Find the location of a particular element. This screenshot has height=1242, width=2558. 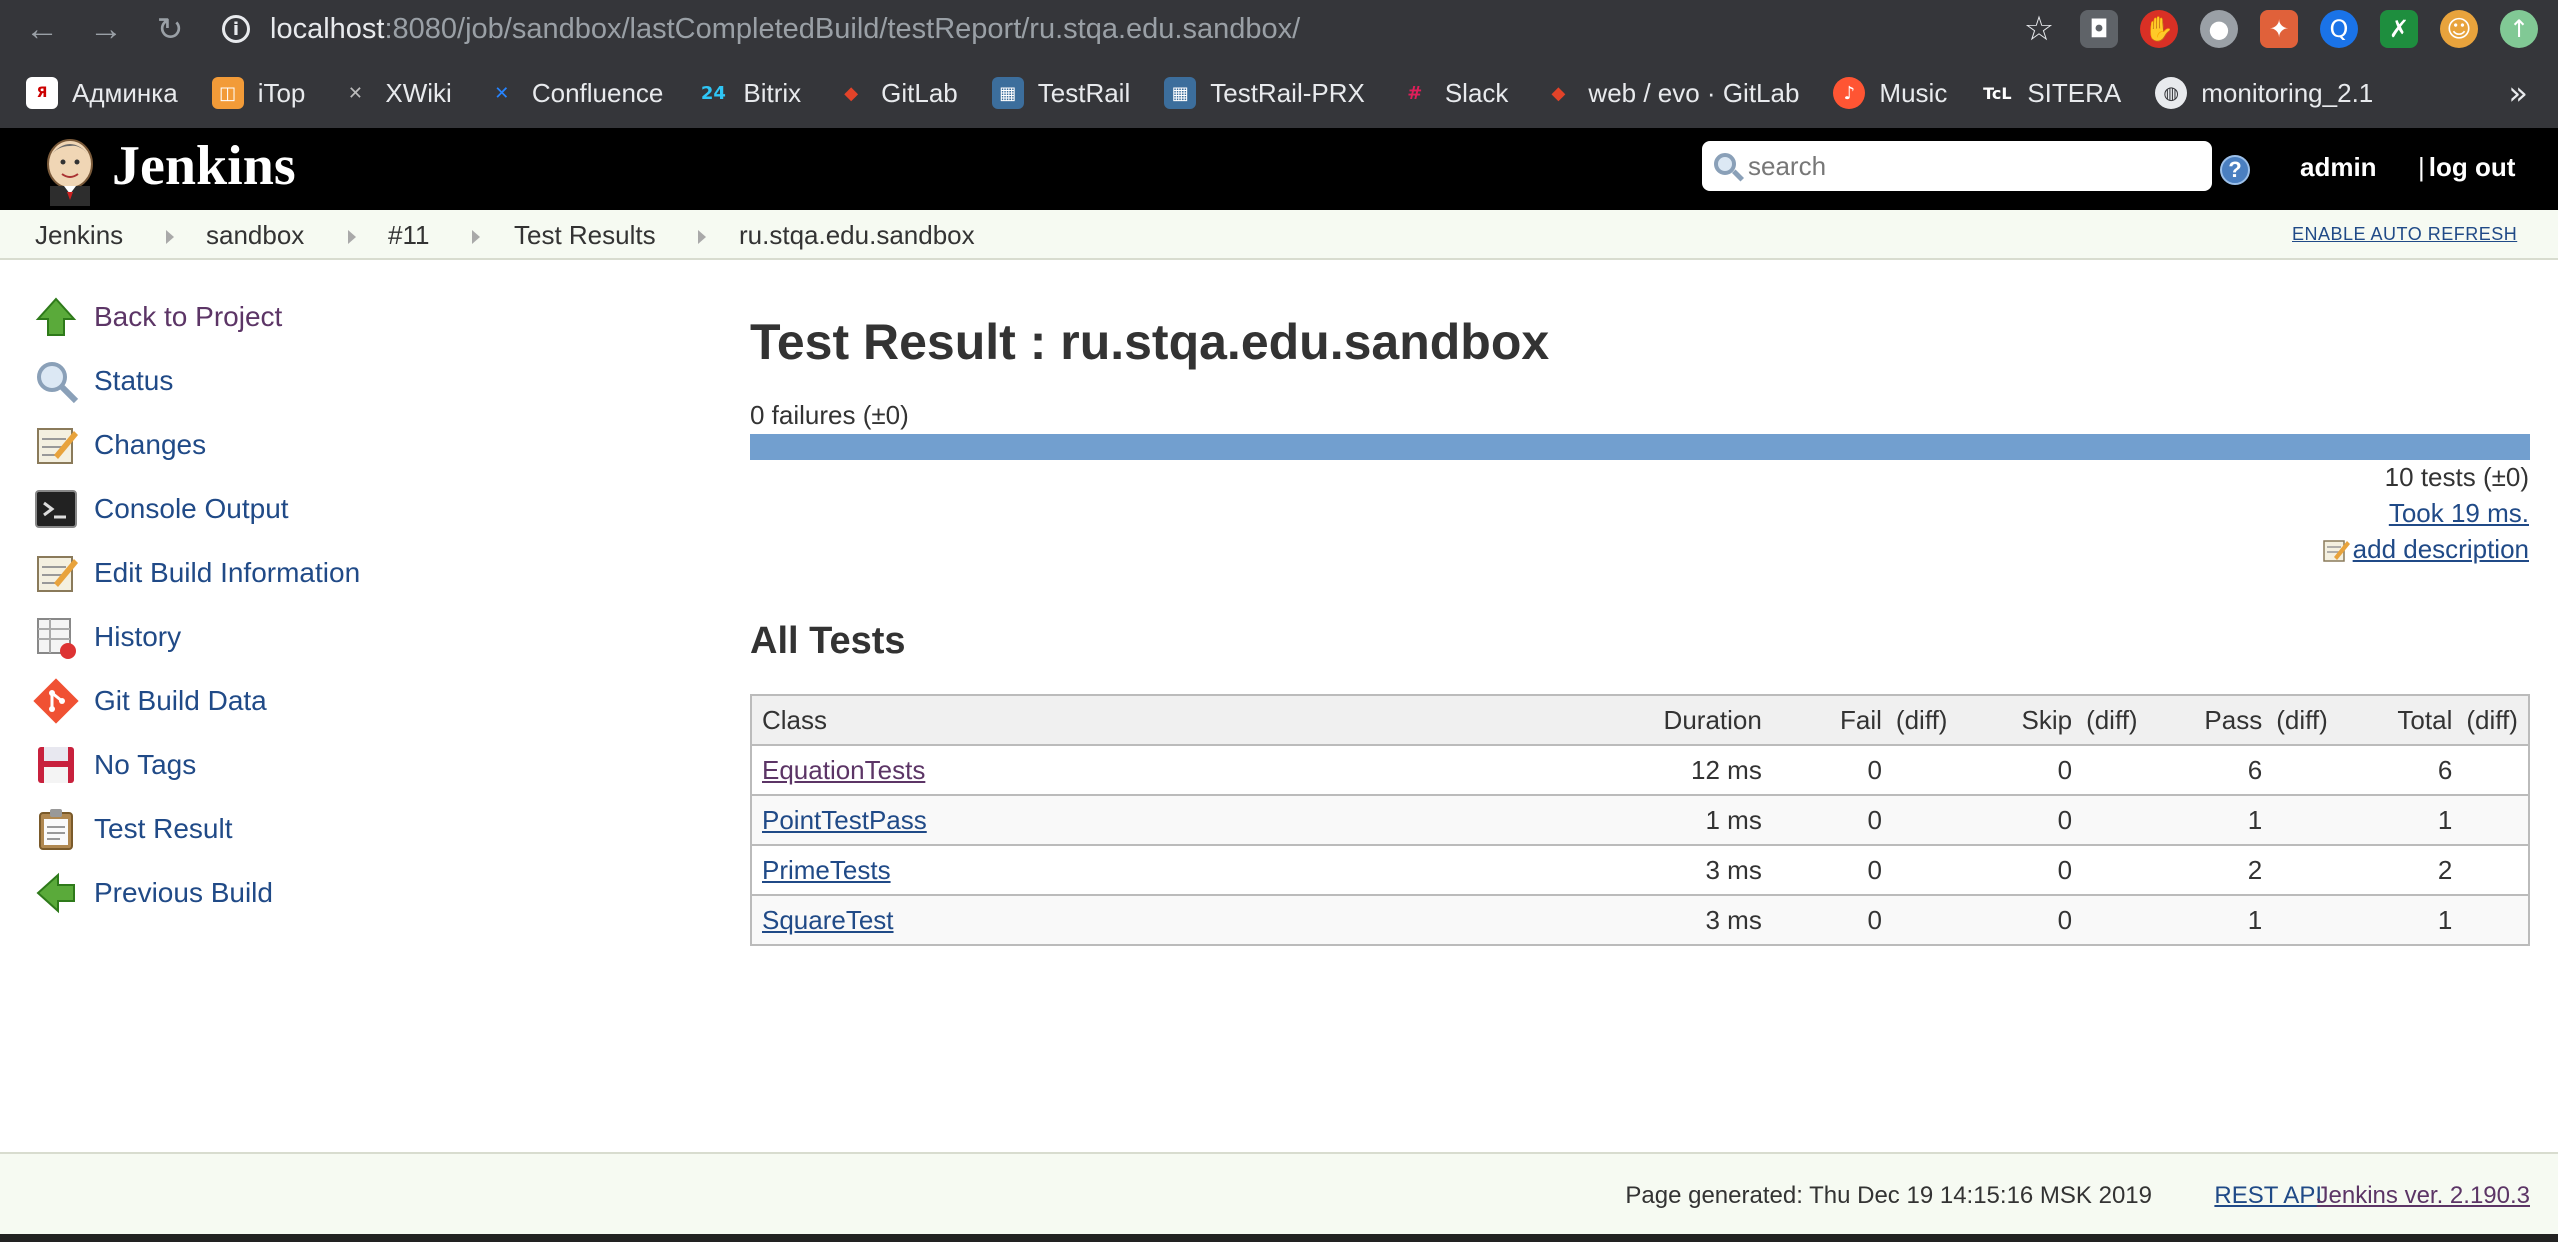

bookmark-item: ◫ iTop is located at coordinates (258, 93).